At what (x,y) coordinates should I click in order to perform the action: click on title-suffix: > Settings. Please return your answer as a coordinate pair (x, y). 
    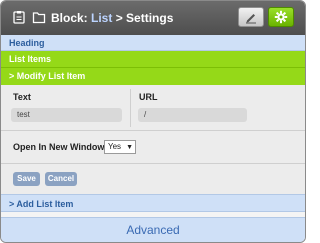
    Looking at the image, I should click on (143, 18).